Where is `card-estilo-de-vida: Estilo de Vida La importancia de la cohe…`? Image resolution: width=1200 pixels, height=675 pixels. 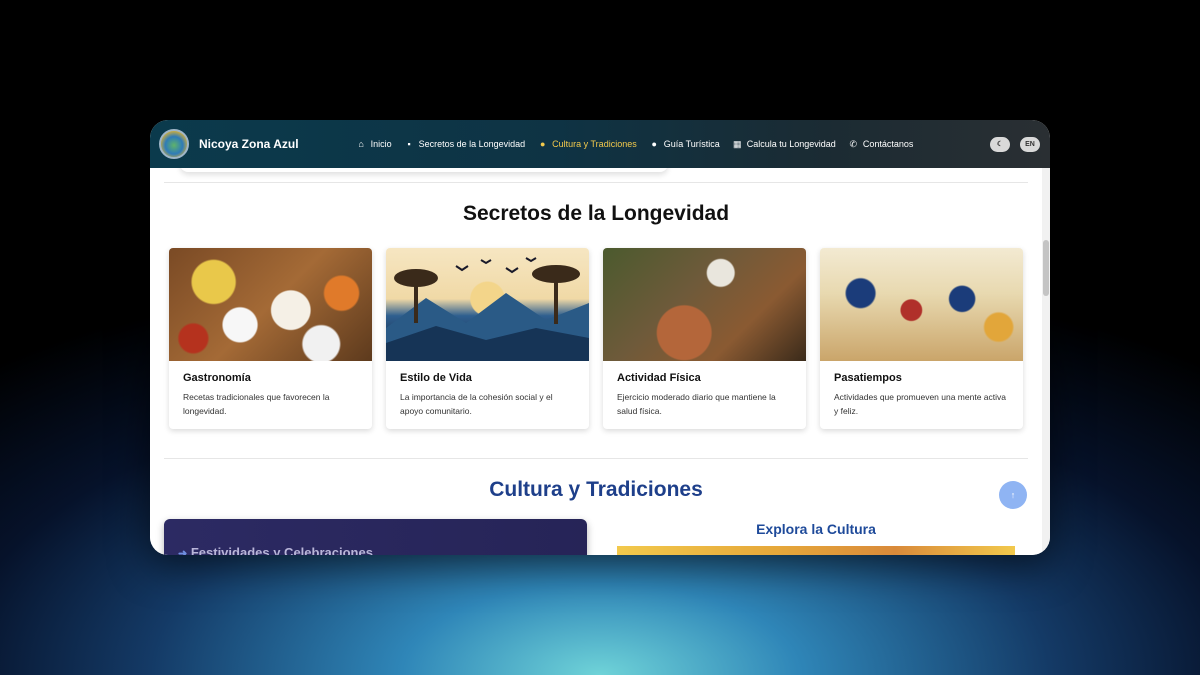
card-estilo-de-vida: Estilo de Vida La importancia de la cohe… is located at coordinates (487, 338).